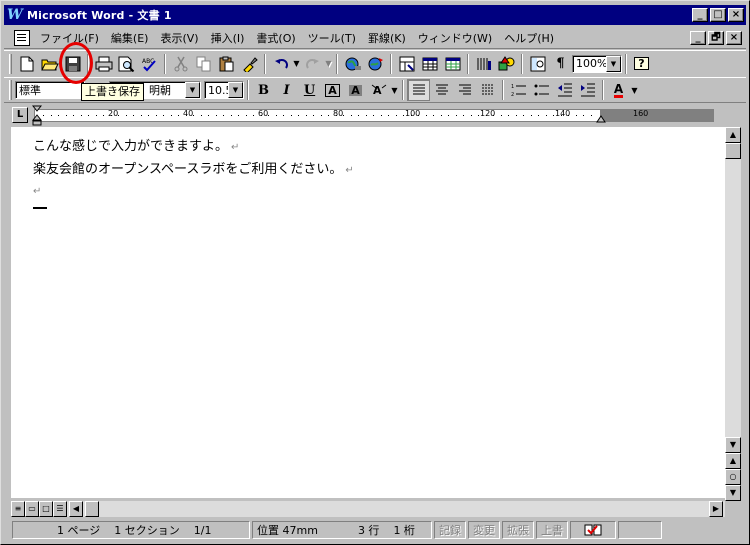 The image size is (750, 545). Describe the element at coordinates (280, 64) in the screenshot. I see `undo-button` at that location.